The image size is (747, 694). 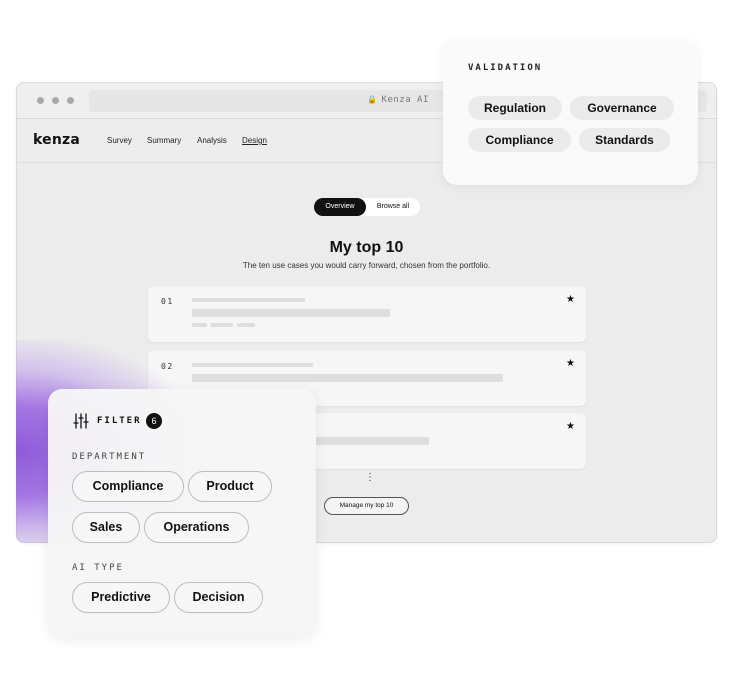 What do you see at coordinates (519, 140) in the screenshot?
I see `chip-compliance: Compliance` at bounding box center [519, 140].